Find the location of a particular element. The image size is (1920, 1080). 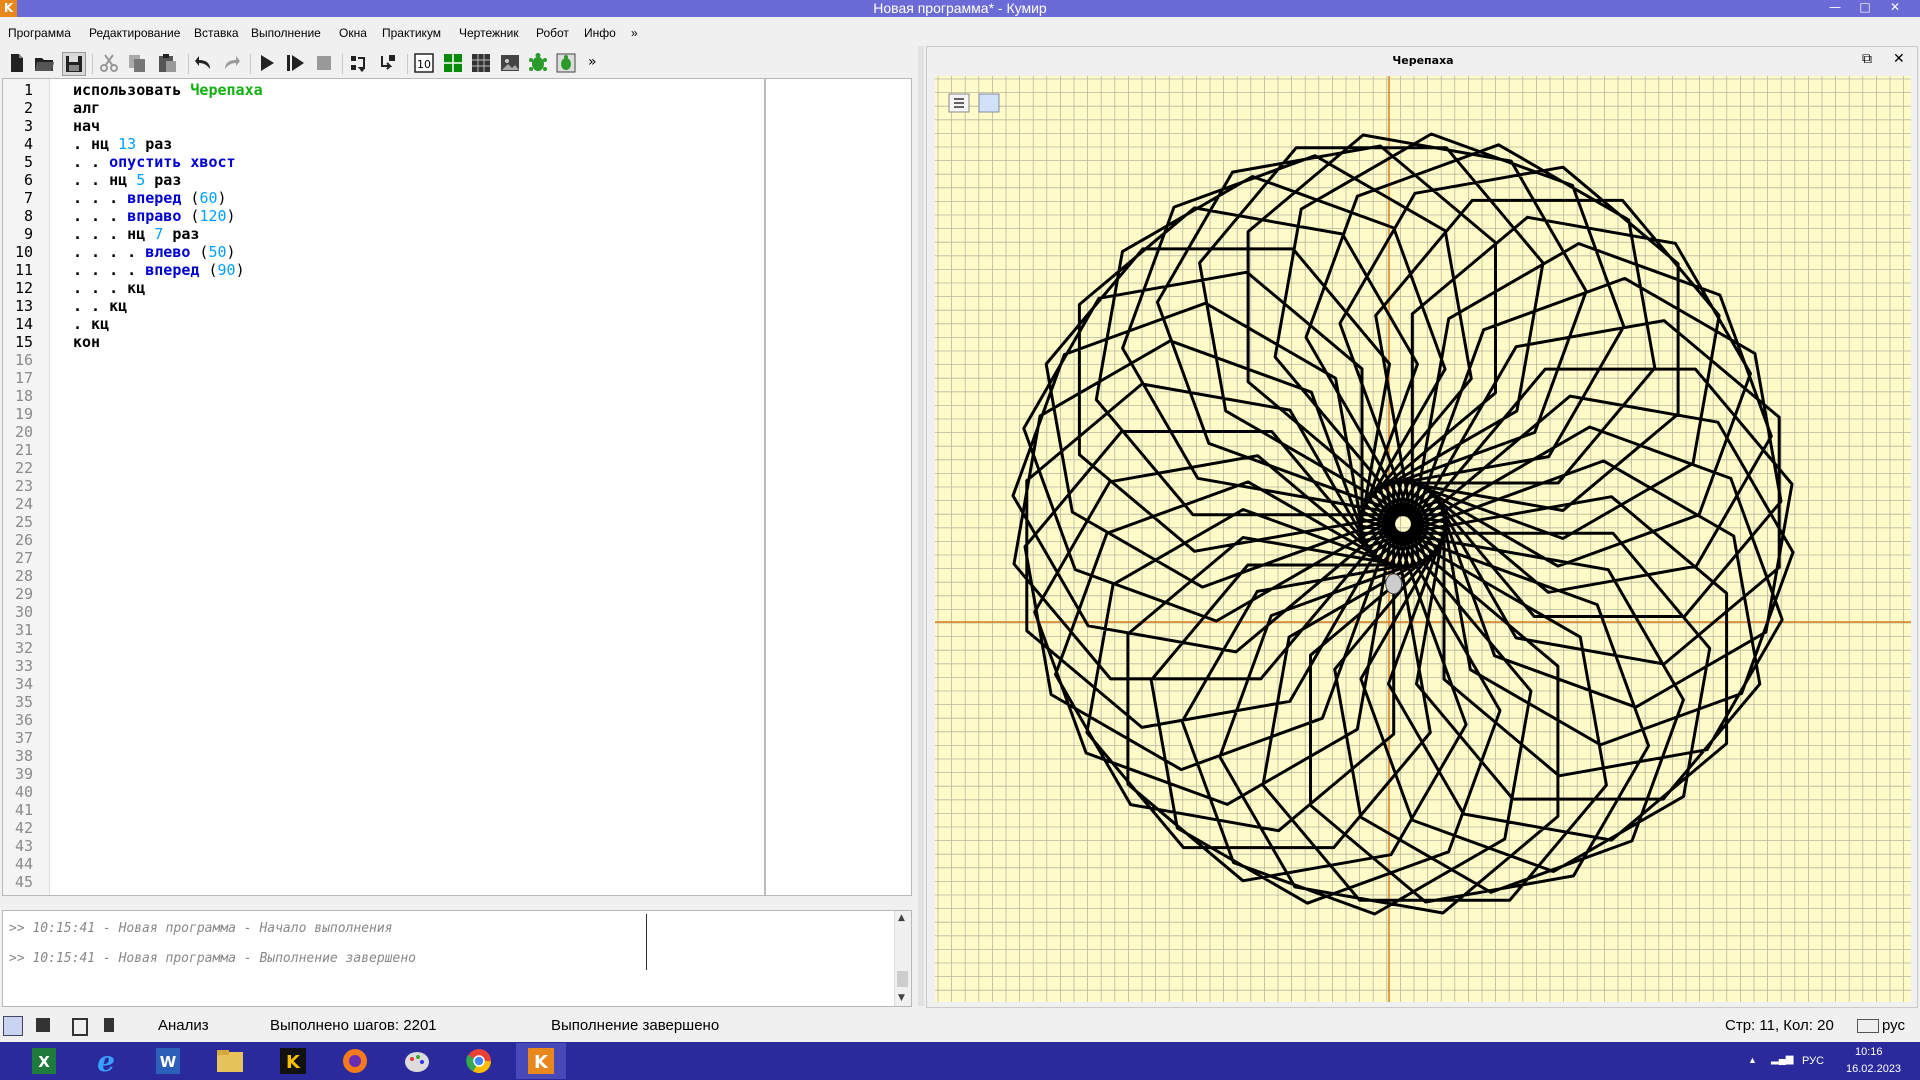

picture-icon is located at coordinates (510, 63).